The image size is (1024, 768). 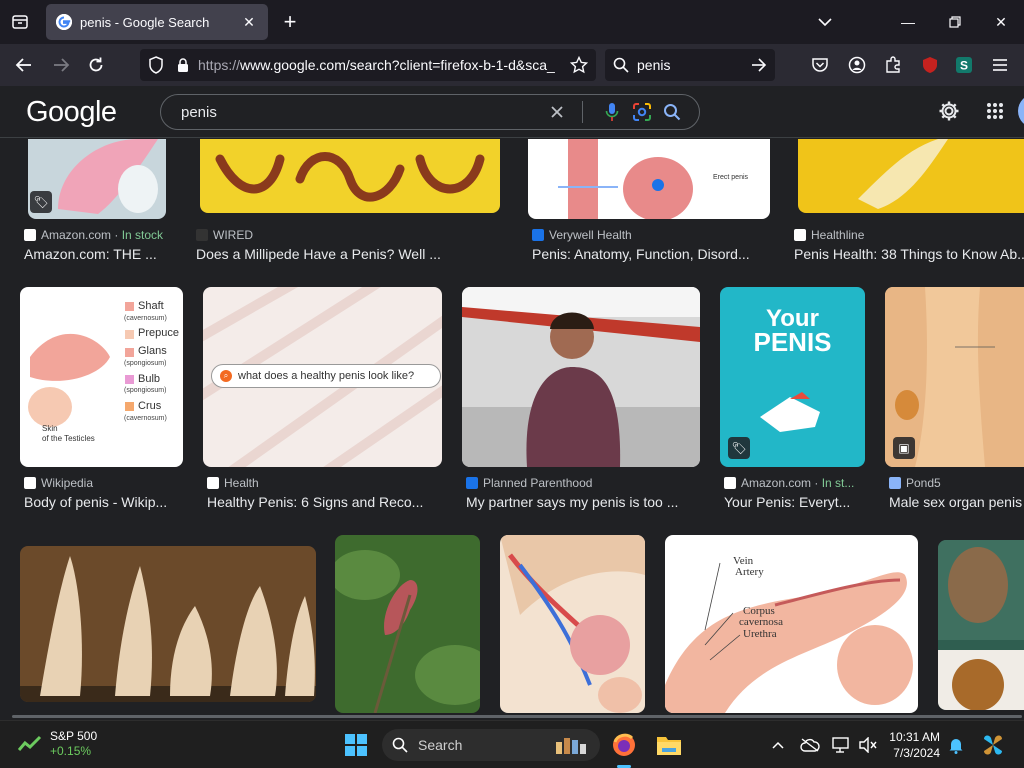 I want to click on lens-camera-icon, so click(x=642, y=112).